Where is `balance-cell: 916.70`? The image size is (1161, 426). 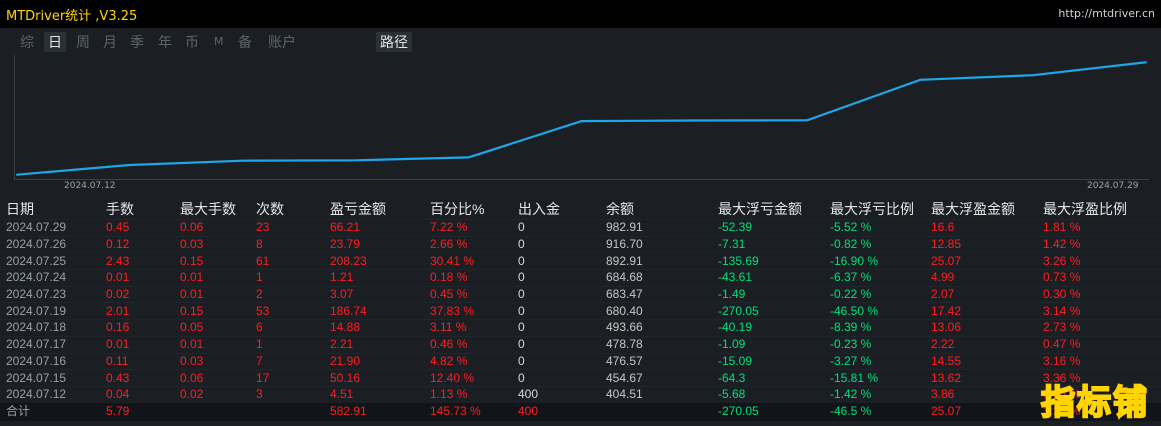 balance-cell: 916.70 is located at coordinates (656, 244).